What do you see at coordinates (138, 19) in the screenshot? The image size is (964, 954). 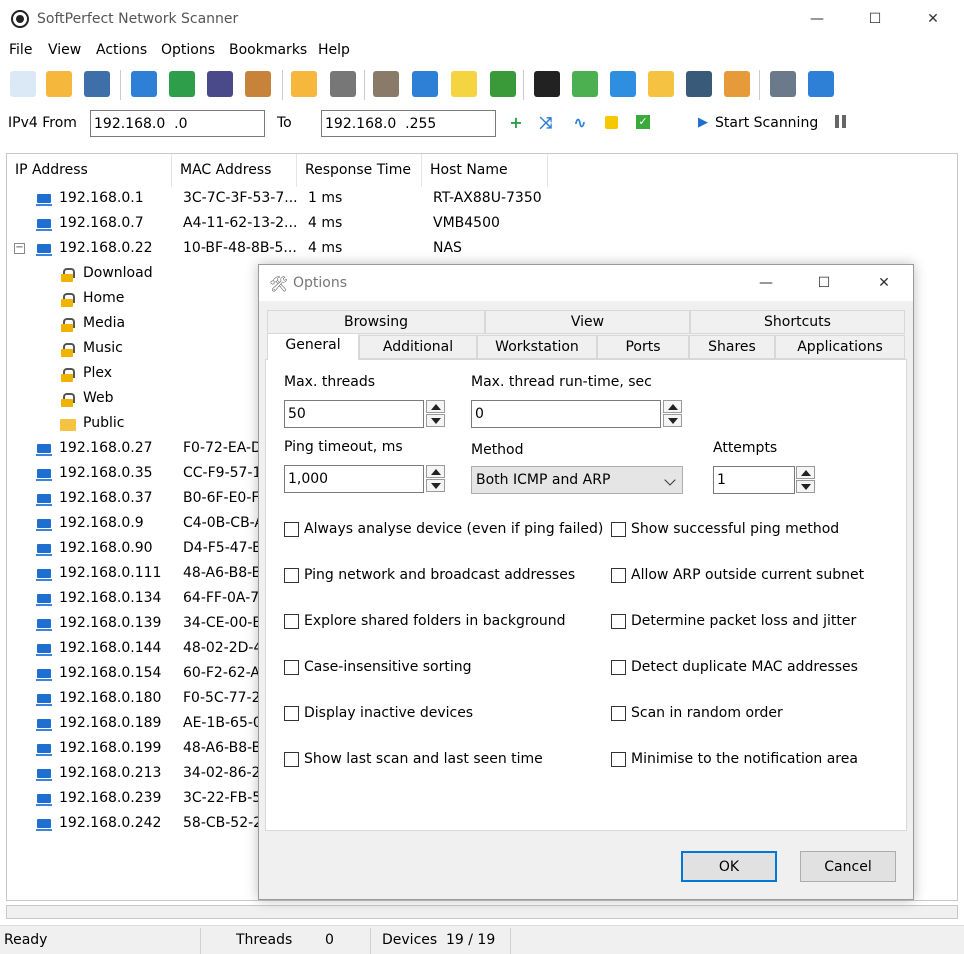 I see `window-title: SoftPerfect Network Scanner` at bounding box center [138, 19].